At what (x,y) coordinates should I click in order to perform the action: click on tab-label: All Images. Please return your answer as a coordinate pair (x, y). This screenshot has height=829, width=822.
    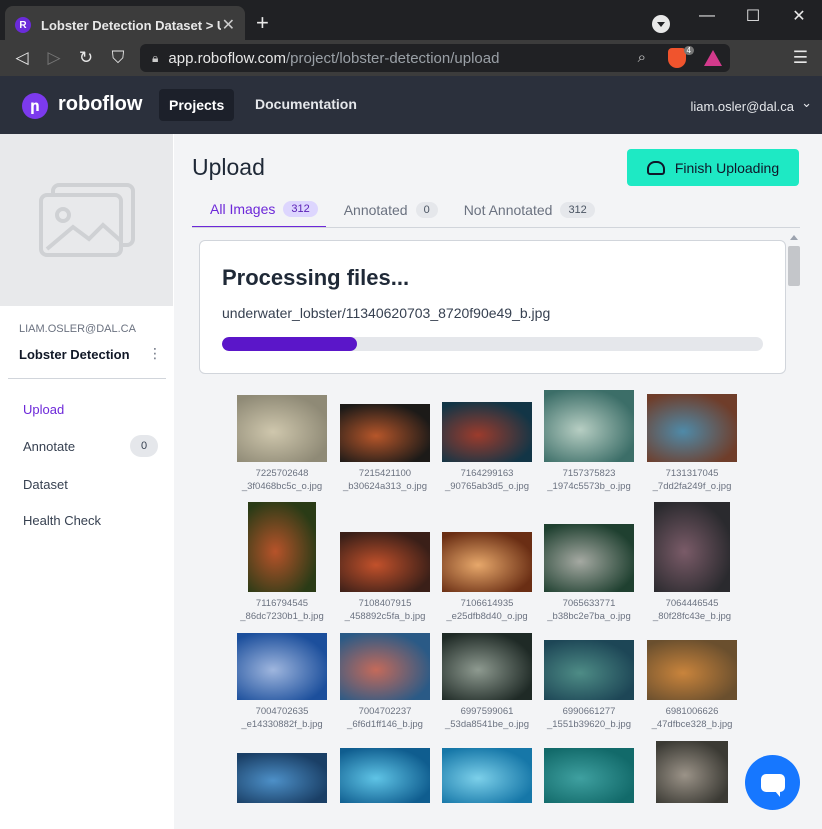
    Looking at the image, I should click on (243, 209).